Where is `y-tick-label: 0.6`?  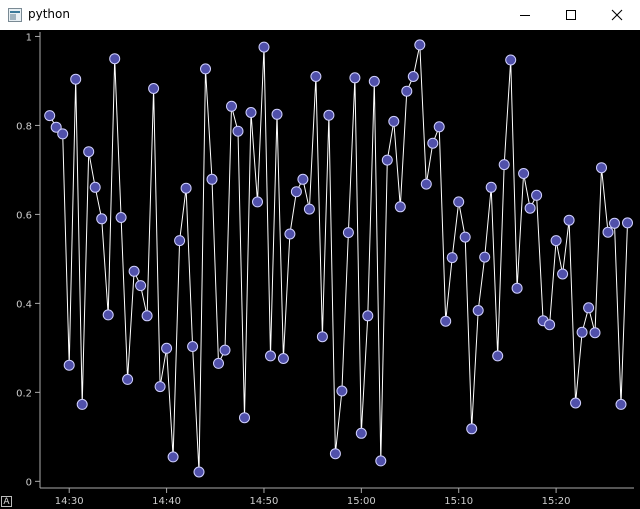
y-tick-label: 0.6 is located at coordinates (24, 215).